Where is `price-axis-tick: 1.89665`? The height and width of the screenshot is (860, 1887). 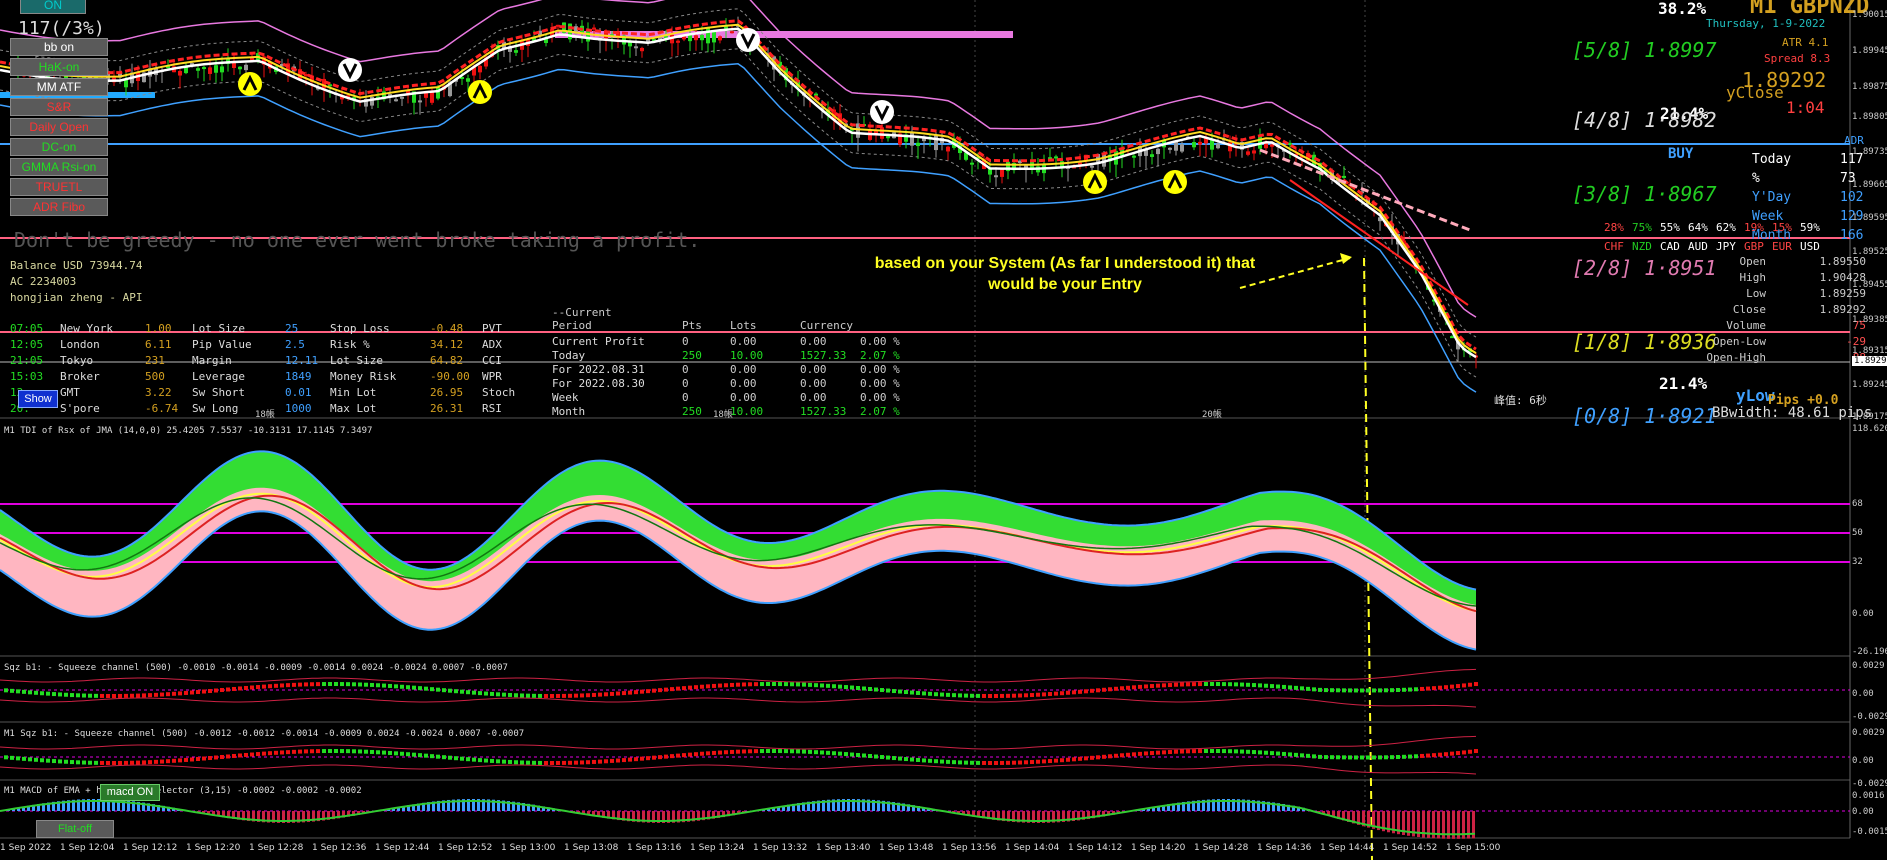
price-axis-tick: 1.89665 is located at coordinates (1869, 185).